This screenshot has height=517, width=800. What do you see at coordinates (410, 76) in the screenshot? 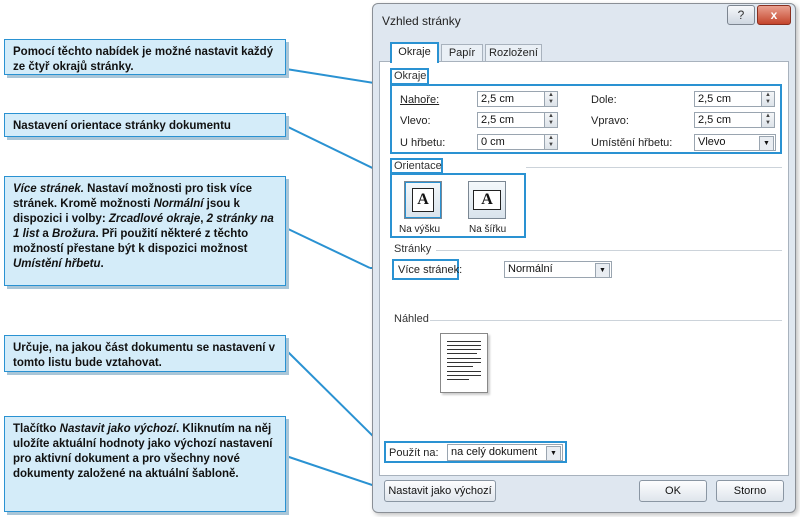
I see `margins-section-title: Okraje` at bounding box center [410, 76].